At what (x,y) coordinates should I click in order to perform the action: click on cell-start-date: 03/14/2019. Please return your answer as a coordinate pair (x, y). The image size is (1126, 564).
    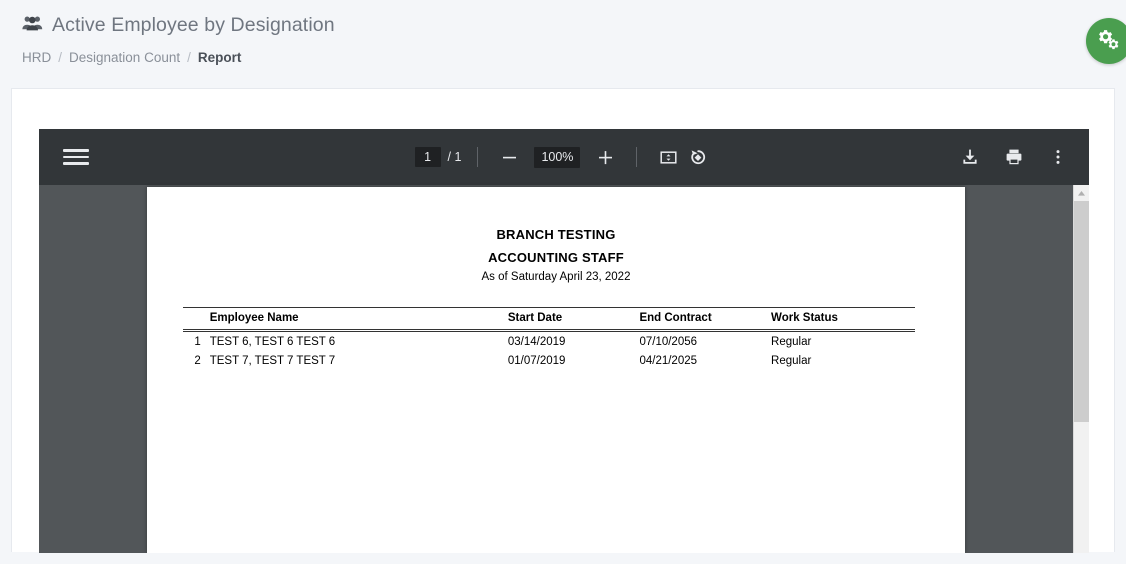
    Looking at the image, I should click on (536, 342).